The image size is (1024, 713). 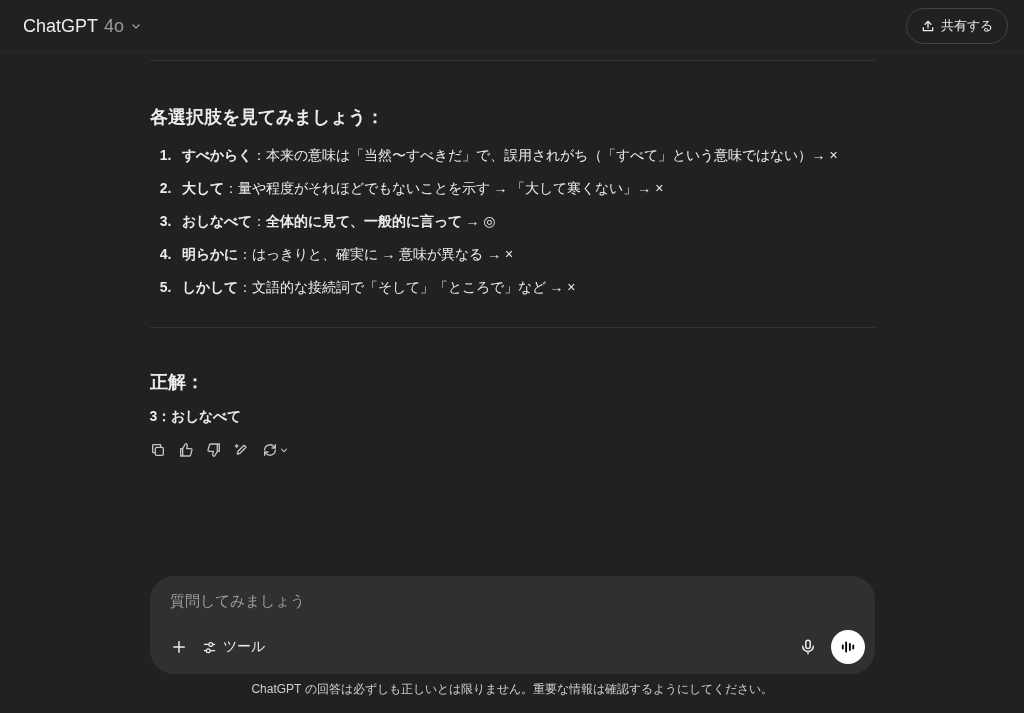 What do you see at coordinates (512, 625) in the screenshot?
I see `message-composer: 質問してみましょう ツール` at bounding box center [512, 625].